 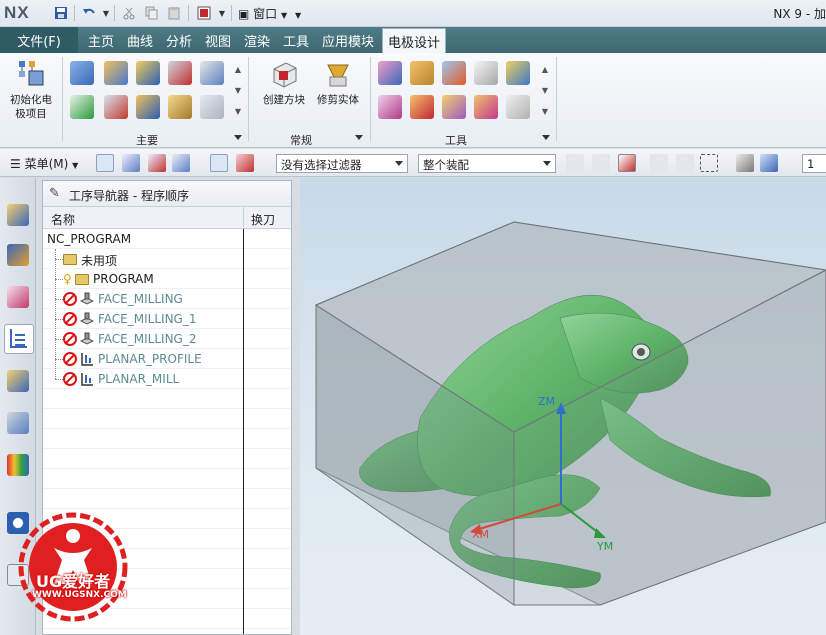 What do you see at coordinates (105, 163) in the screenshot?
I see `select-feature-icon` at bounding box center [105, 163].